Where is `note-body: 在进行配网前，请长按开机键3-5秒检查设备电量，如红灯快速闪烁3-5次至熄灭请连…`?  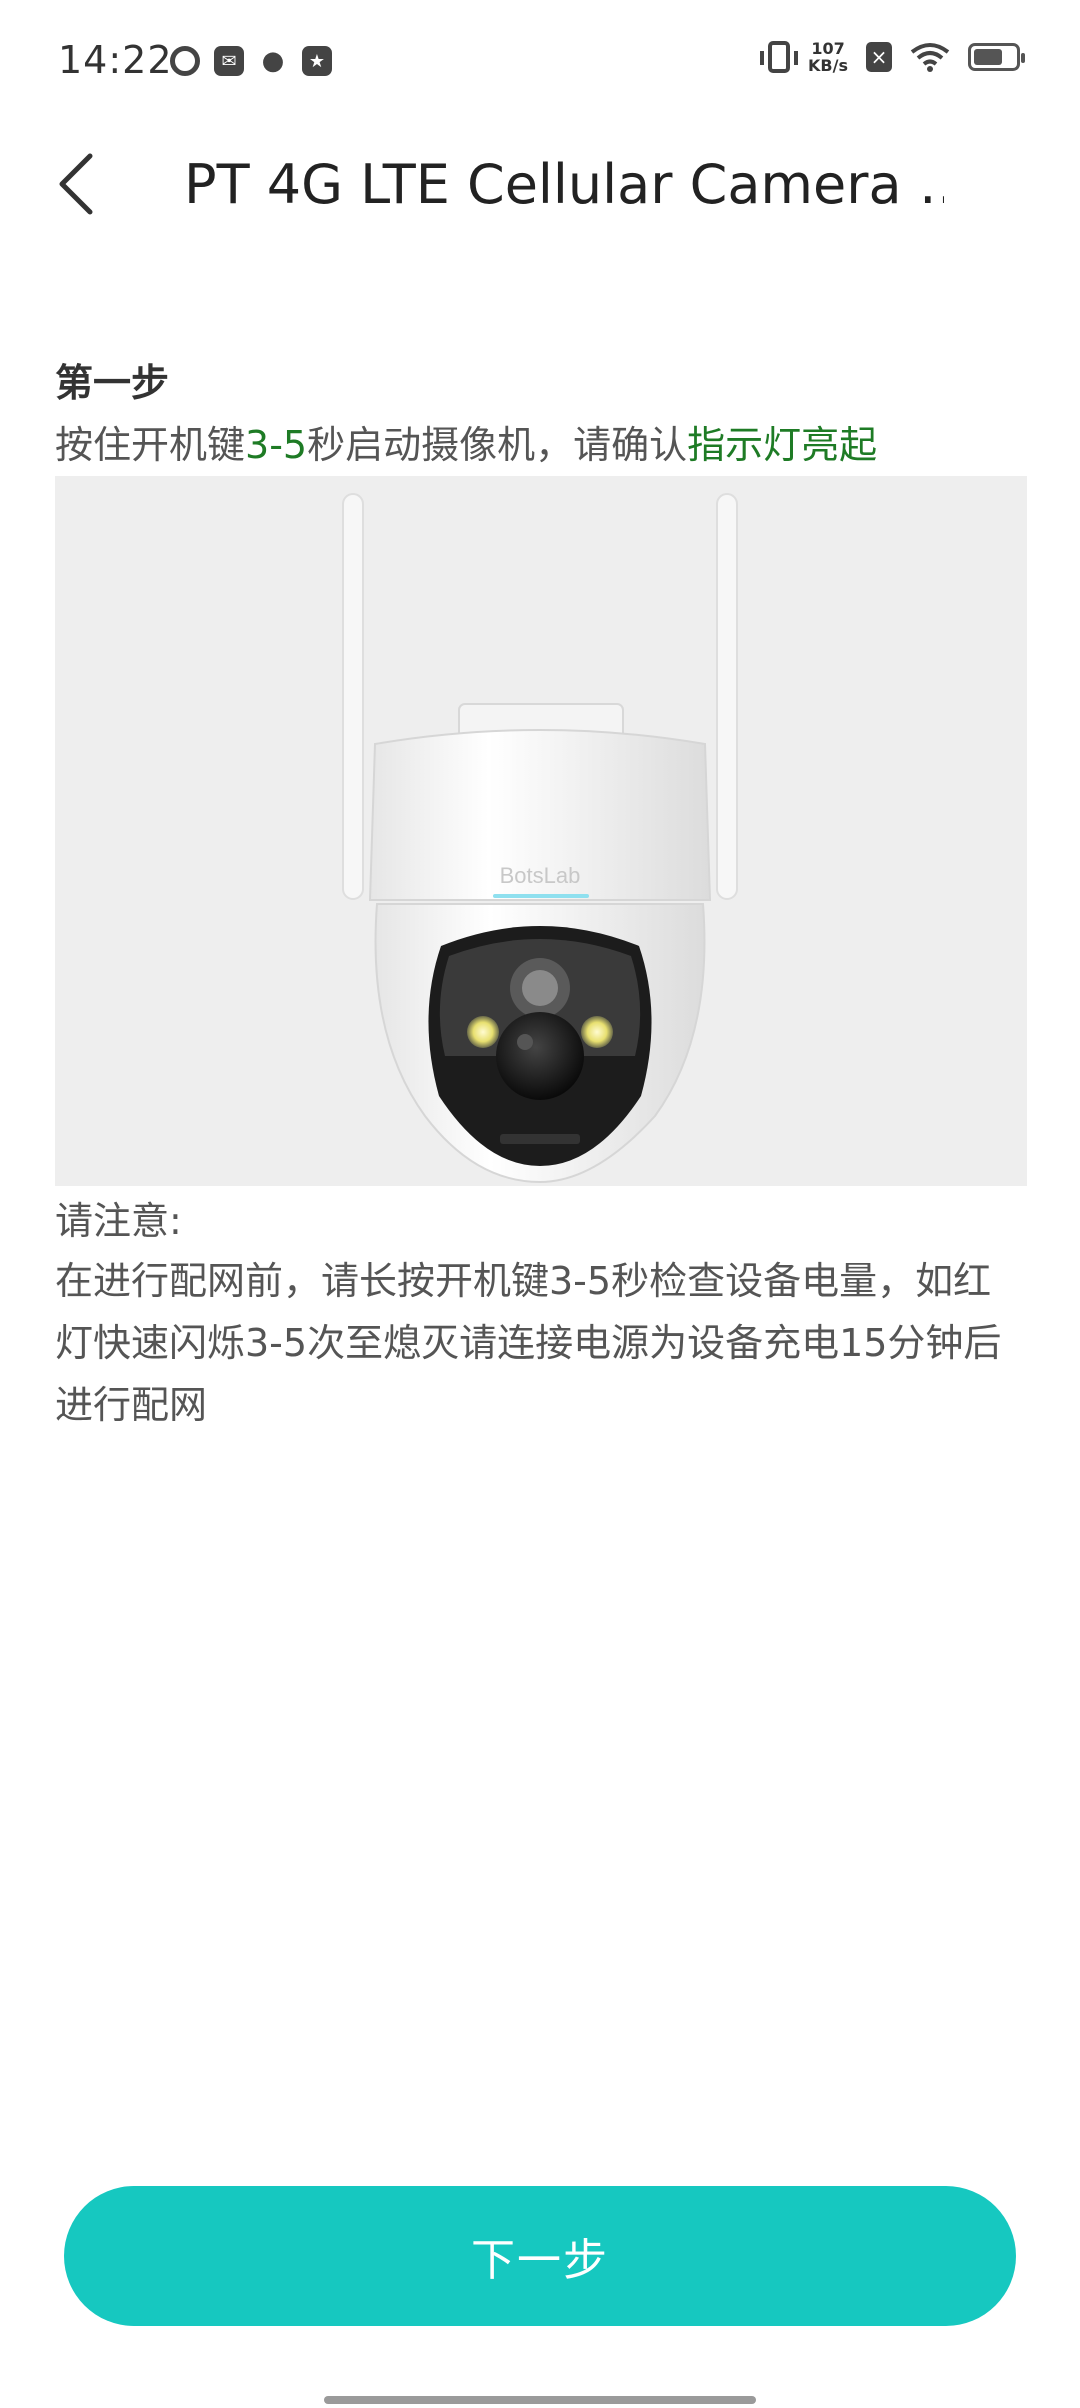 note-body: 在进行配网前，请长按开机键3-5秒检查设备电量，如红灯快速闪烁3-5次至熄灭请连… is located at coordinates (528, 1343).